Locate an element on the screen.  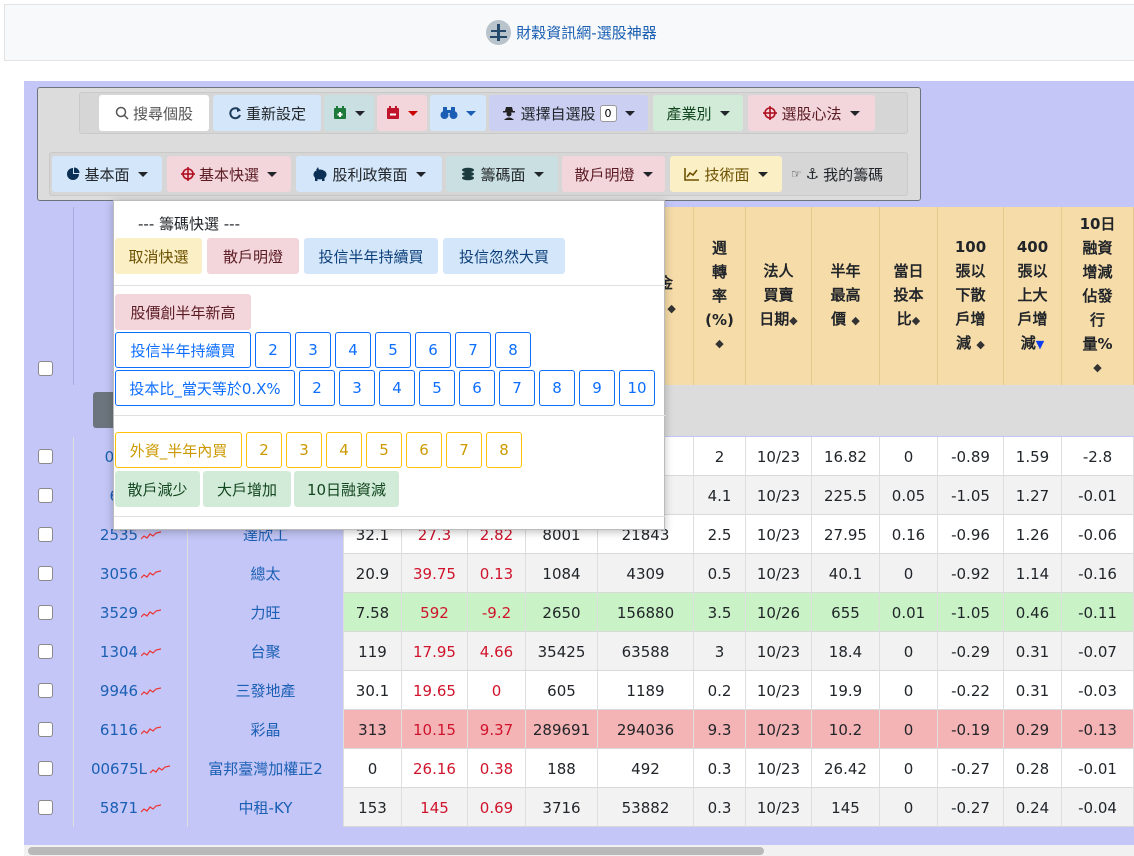
trust-sudden-buy-button: 投信忽然大買 is located at coordinates (504, 256).